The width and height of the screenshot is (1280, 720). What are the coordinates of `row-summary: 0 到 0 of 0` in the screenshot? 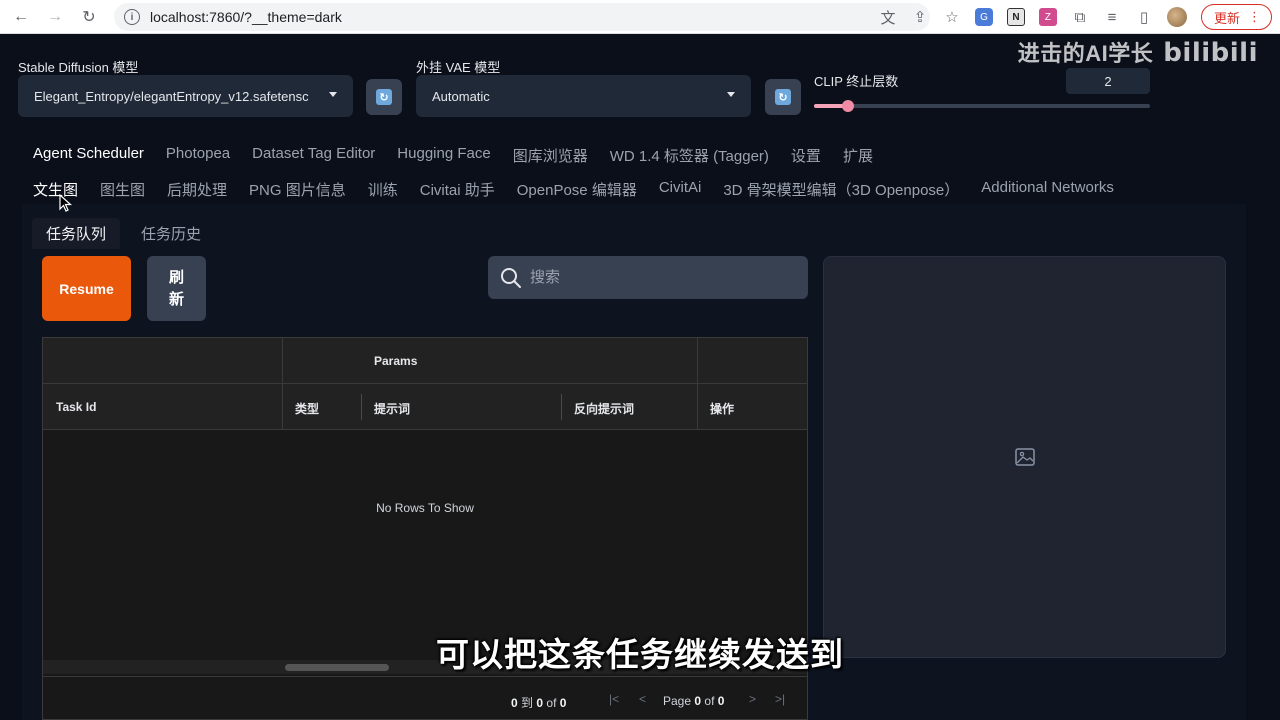 It's located at (538, 702).